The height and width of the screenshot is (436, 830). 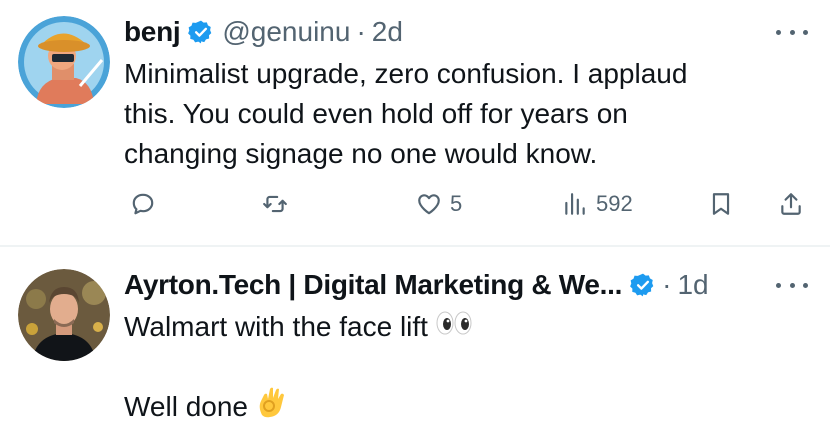 I want to click on like-button: 5, so click(x=439, y=204).